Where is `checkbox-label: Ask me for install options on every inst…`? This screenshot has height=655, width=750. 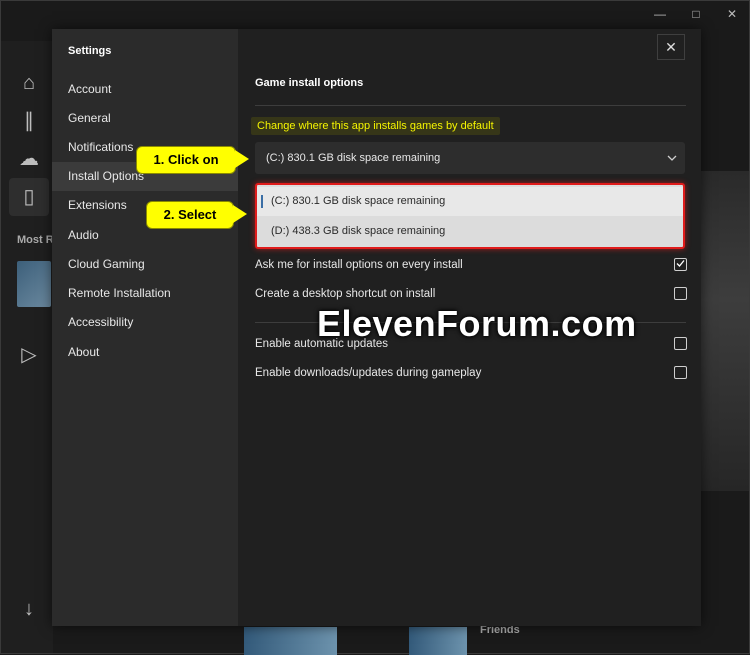 checkbox-label: Ask me for install options on every inst… is located at coordinates (359, 265).